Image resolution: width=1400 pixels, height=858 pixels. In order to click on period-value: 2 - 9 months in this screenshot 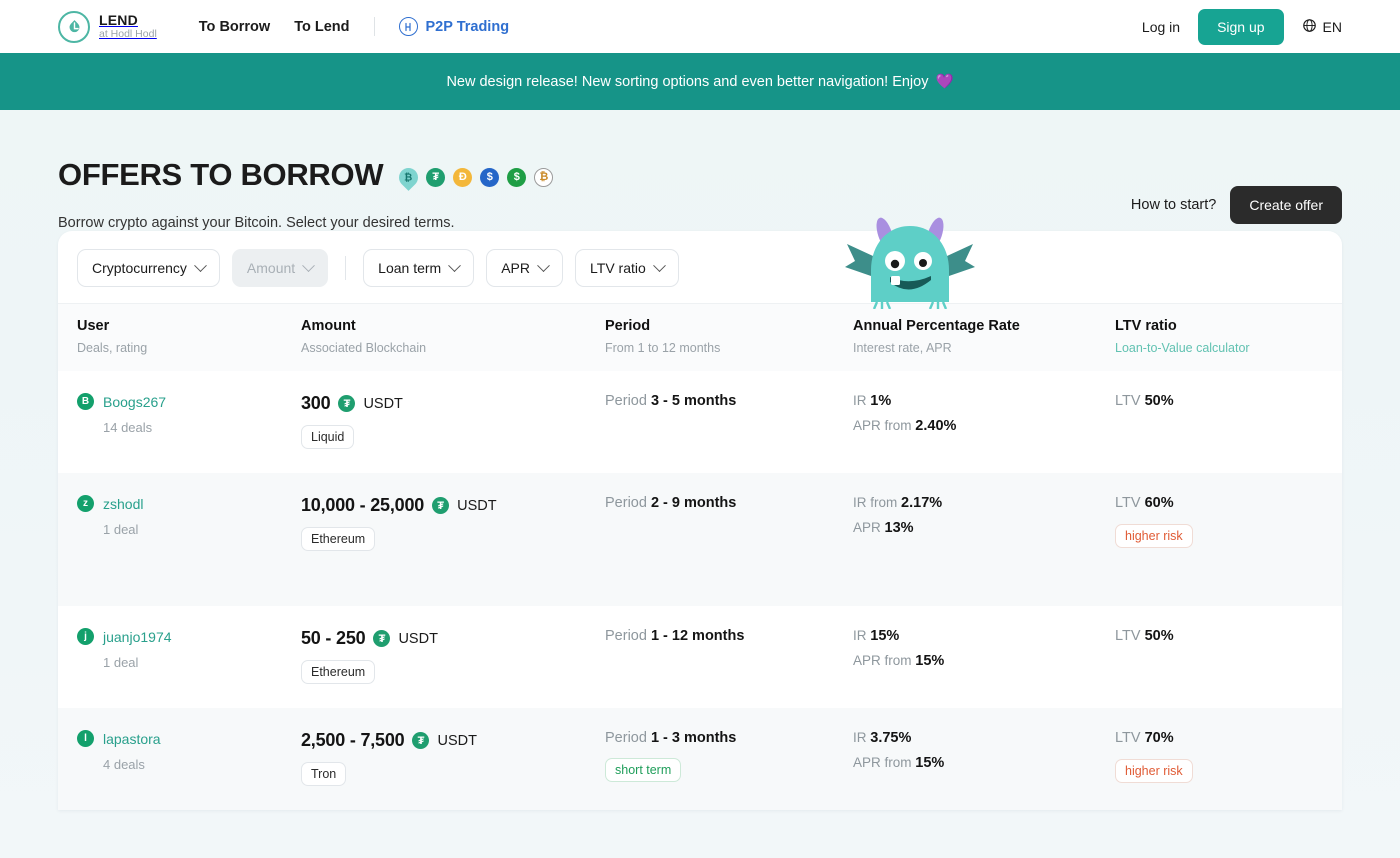, I will do `click(693, 503)`.